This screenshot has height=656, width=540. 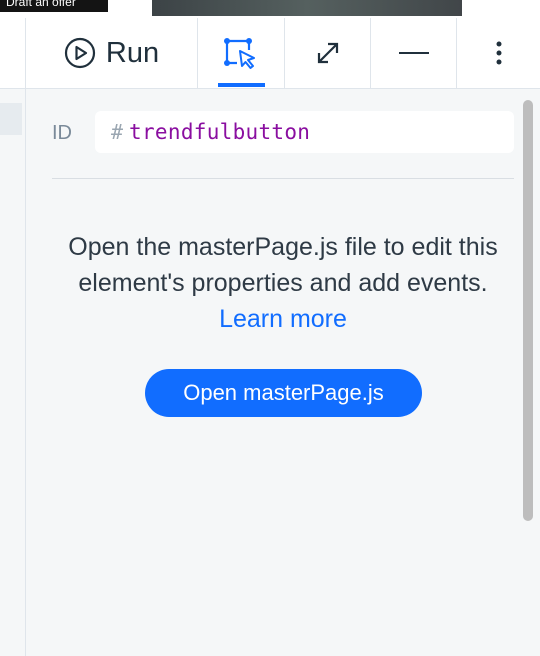 What do you see at coordinates (13, 53) in the screenshot?
I see `toolbar-spacer` at bounding box center [13, 53].